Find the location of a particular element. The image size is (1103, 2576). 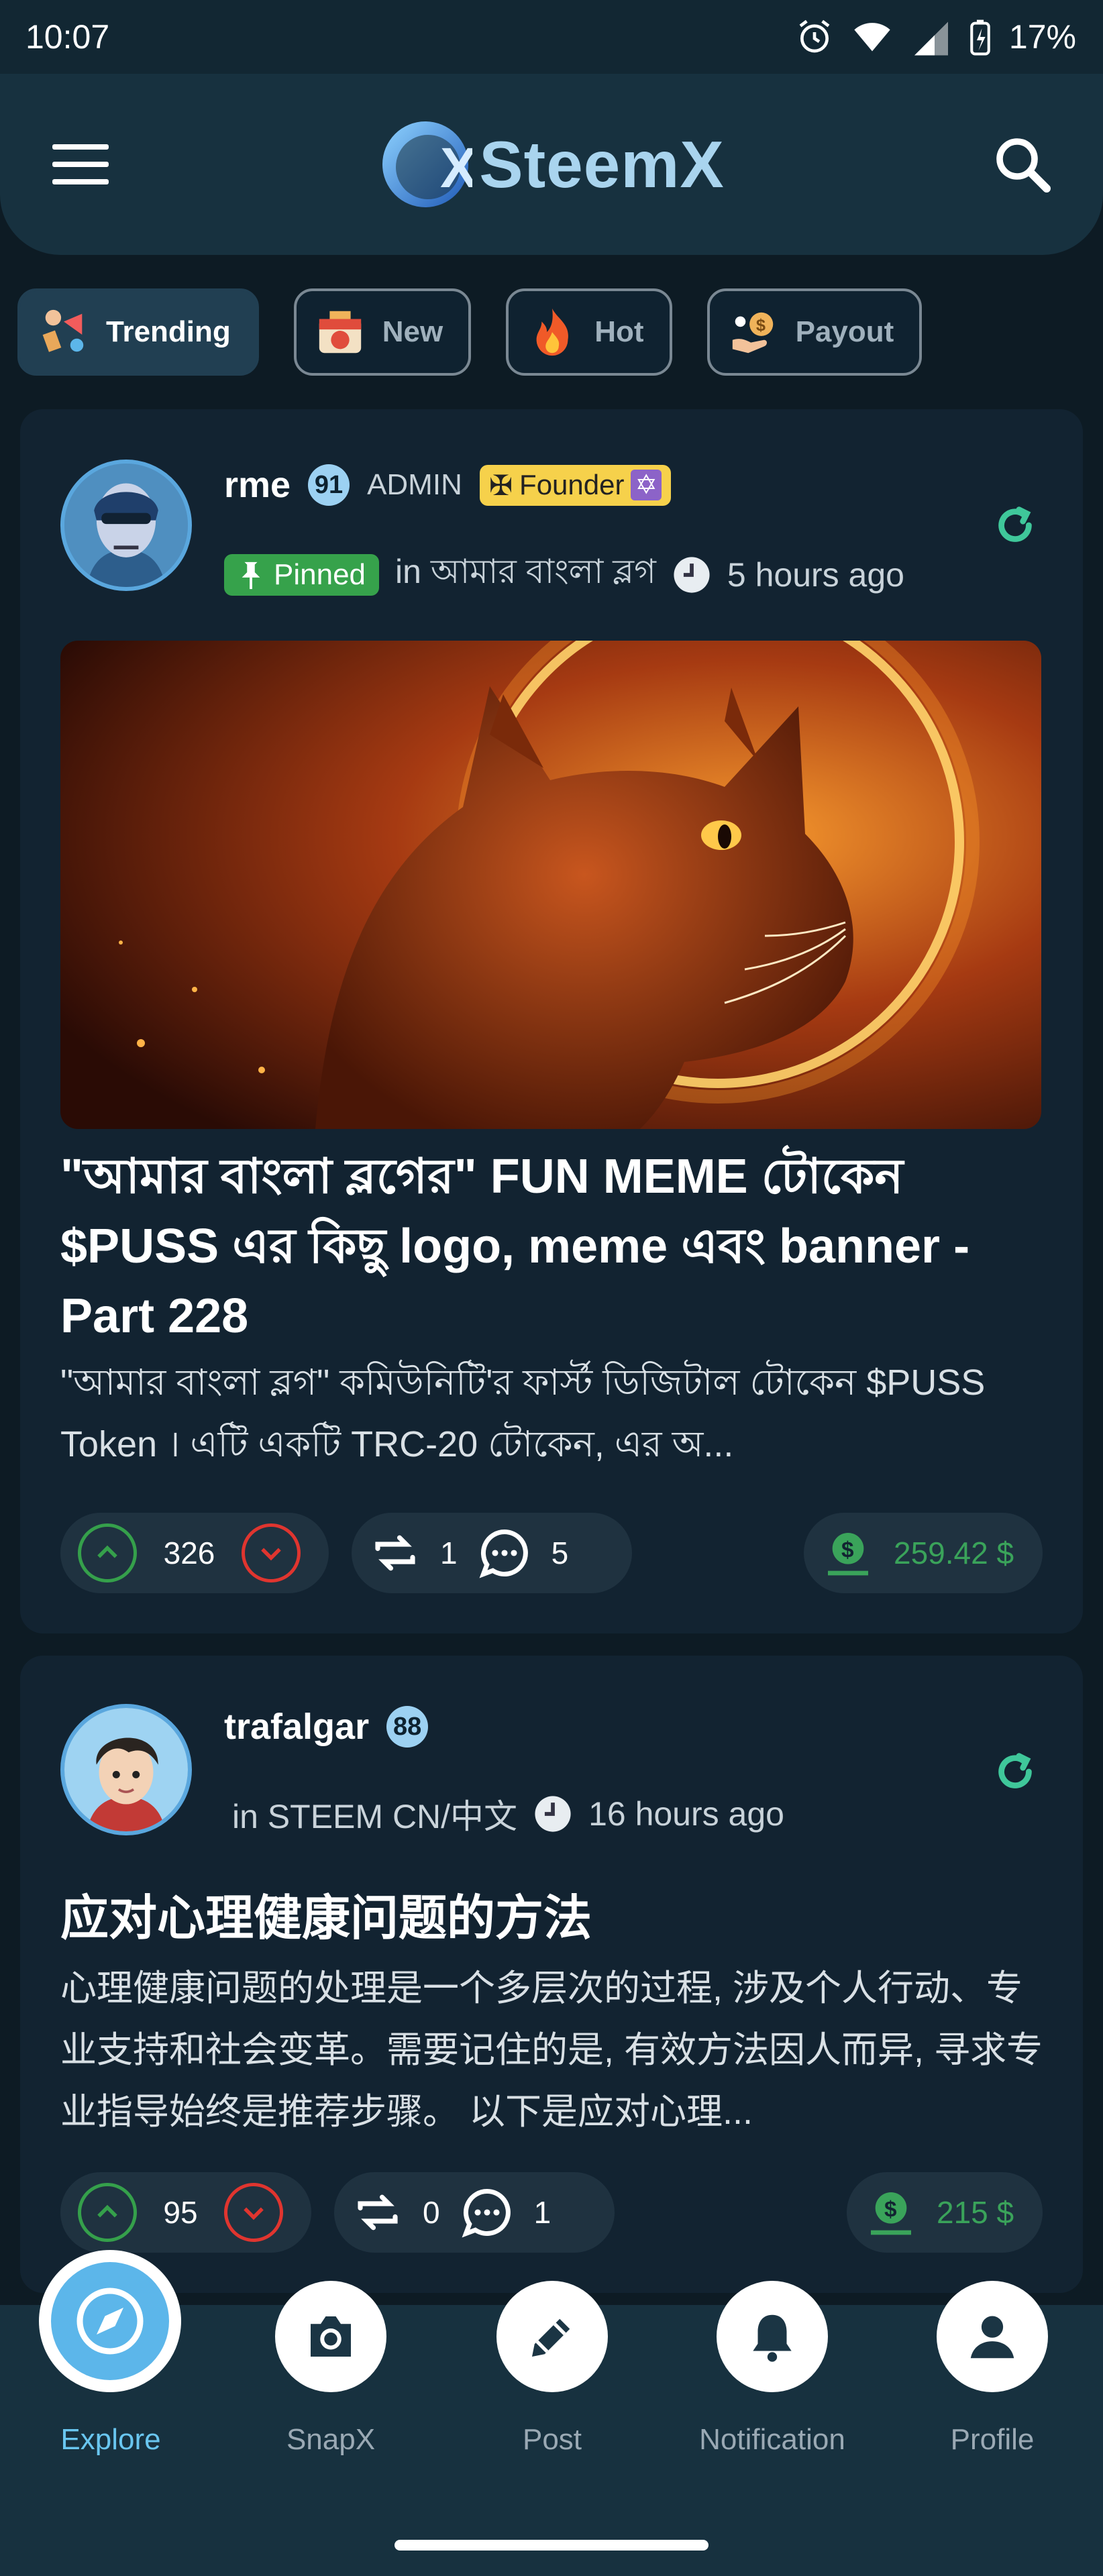

author-row: trafalgar 88 is located at coordinates (327, 1727).